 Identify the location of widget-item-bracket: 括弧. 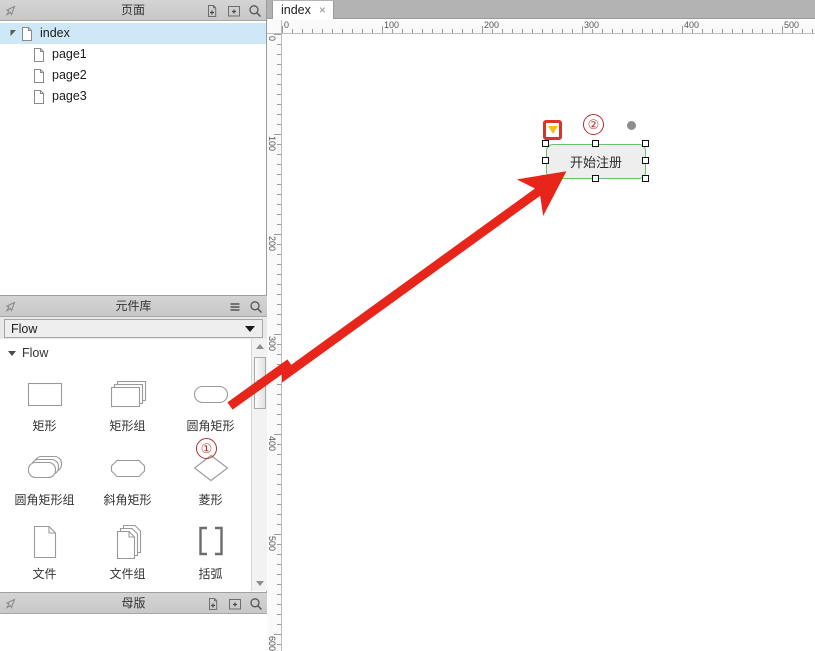
(210, 552).